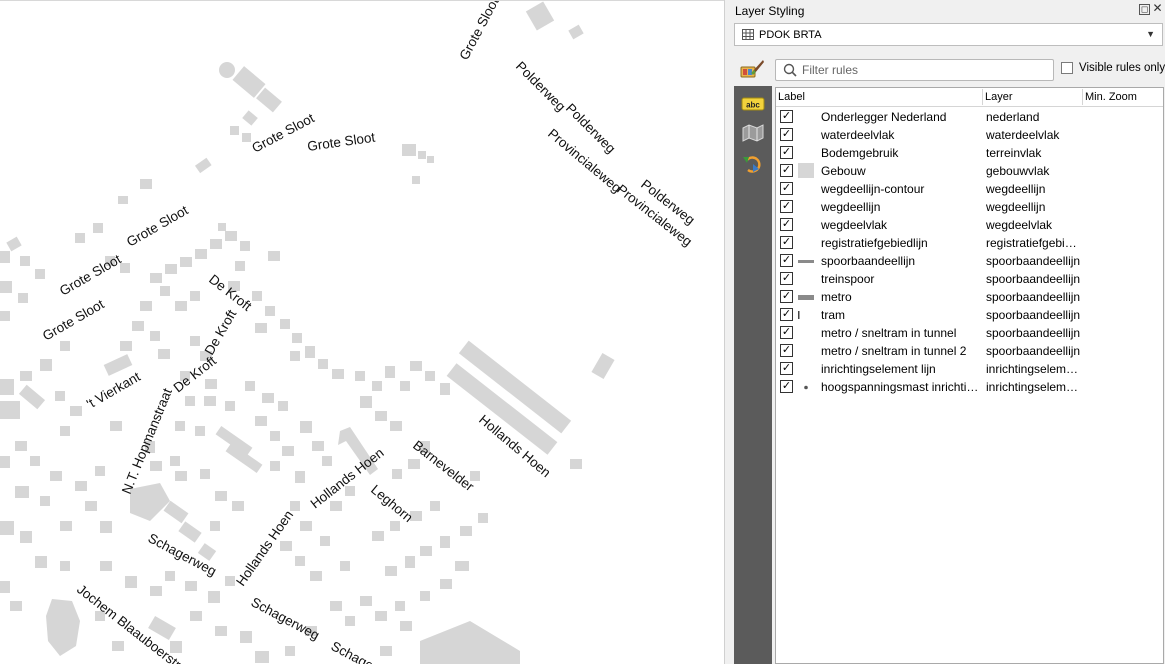 Image resolution: width=1165 pixels, height=664 pixels. I want to click on style-brush-icon, so click(752, 69).